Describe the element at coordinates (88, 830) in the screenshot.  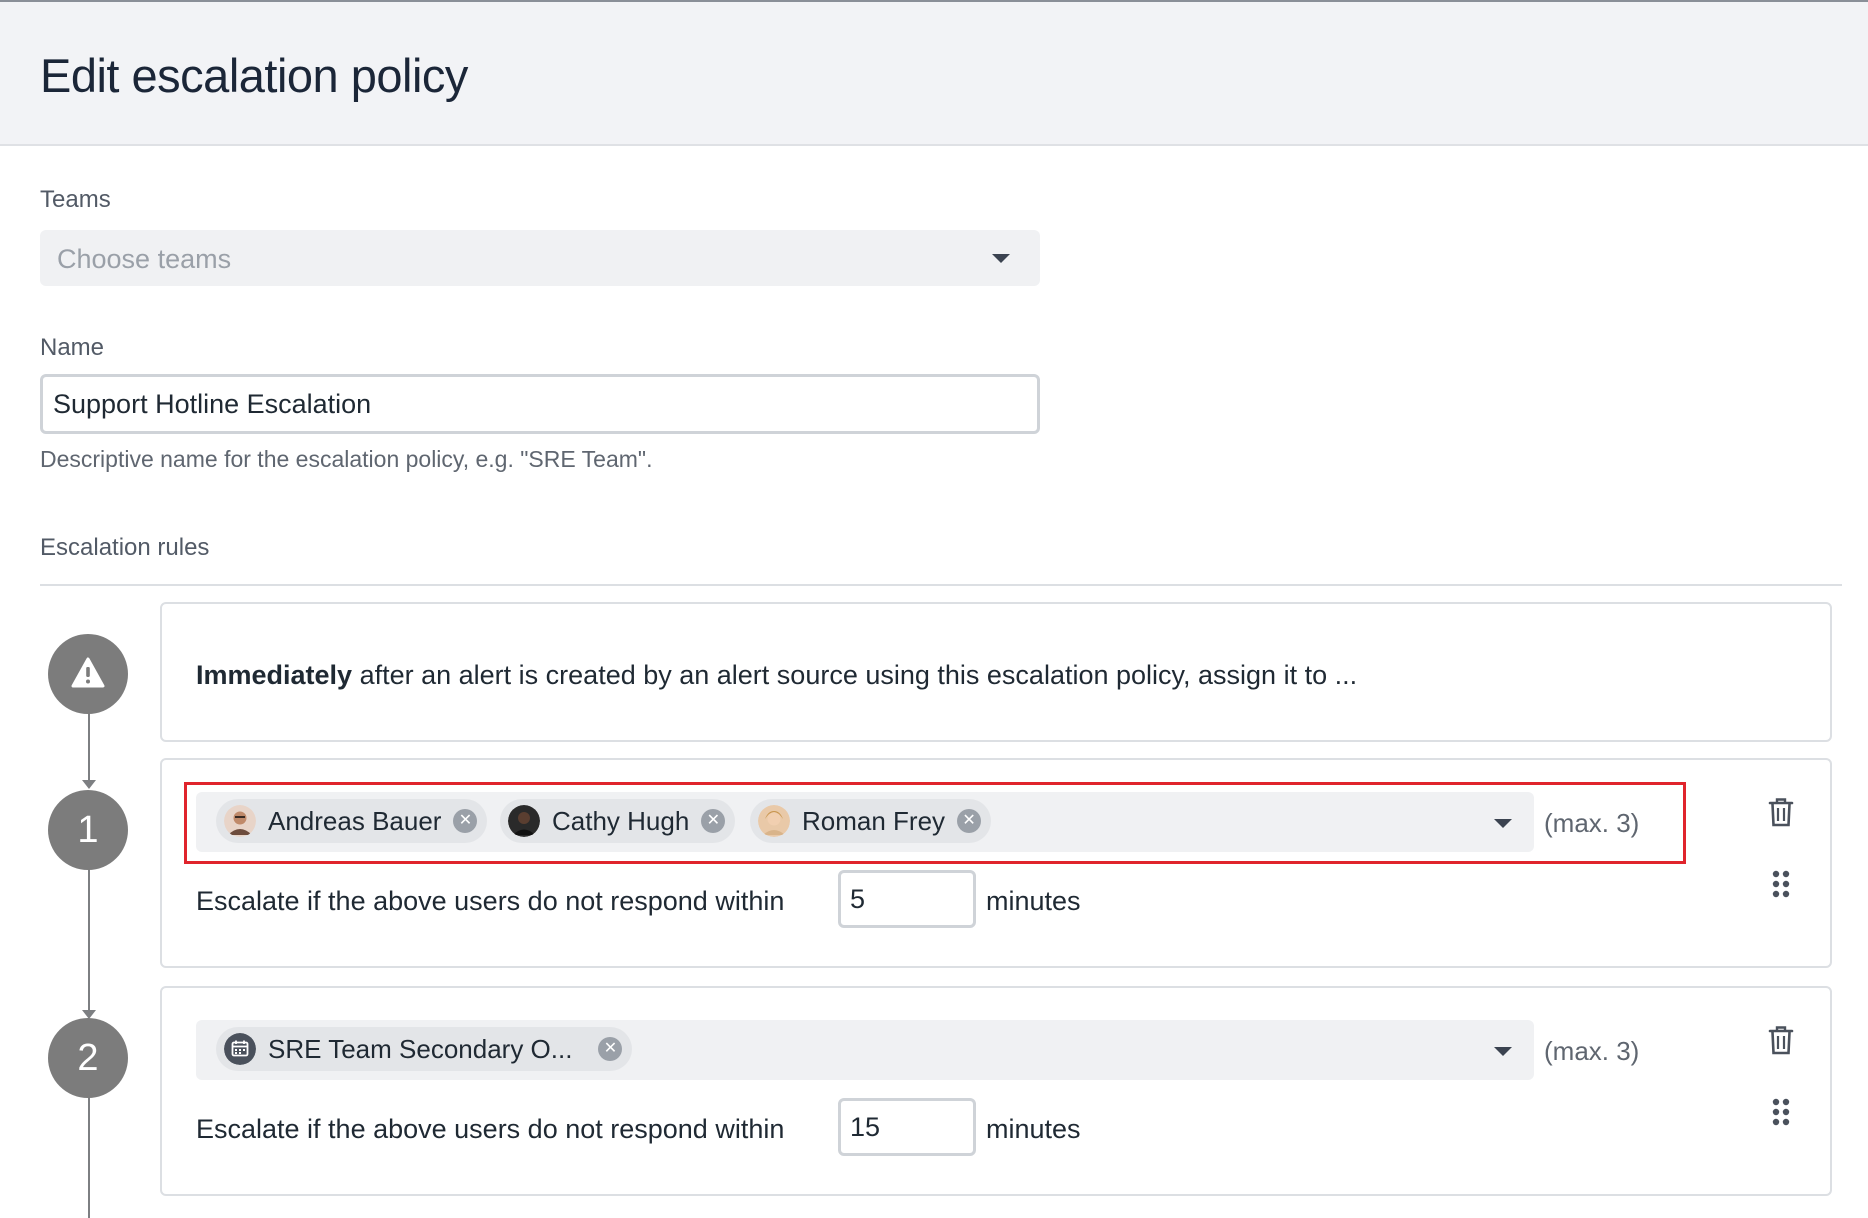
I see `step-number-1: 1` at that location.